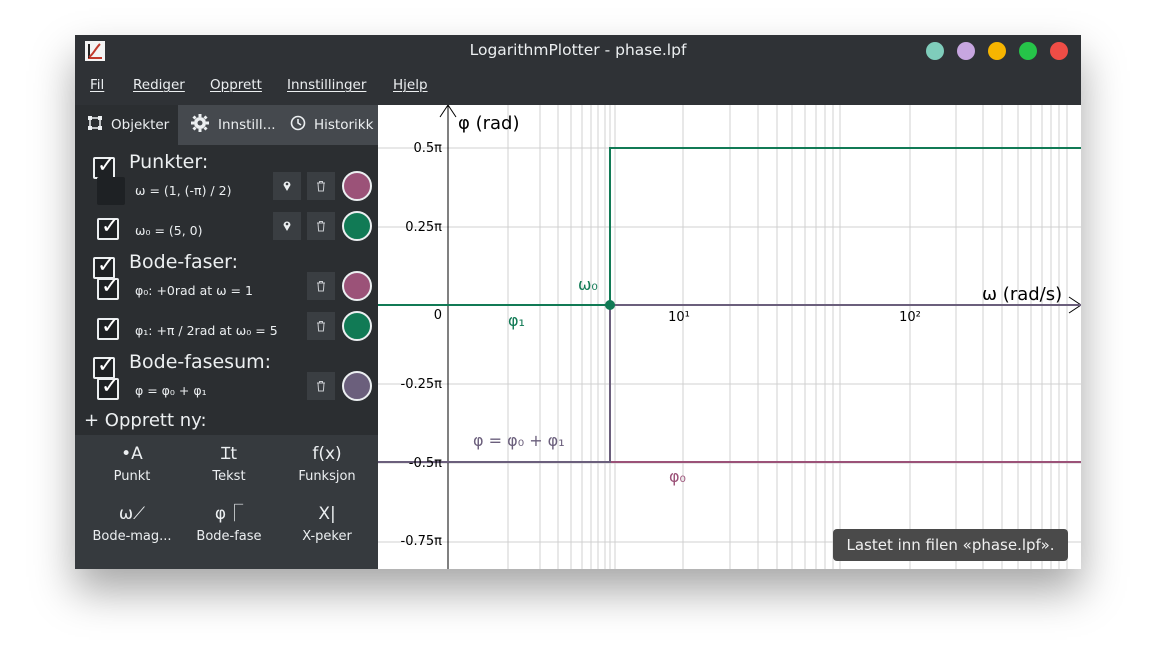 The height and width of the screenshot is (655, 1156). Describe the element at coordinates (588, 284) in the screenshot. I see `omega0-plot-label: ω₀` at that location.